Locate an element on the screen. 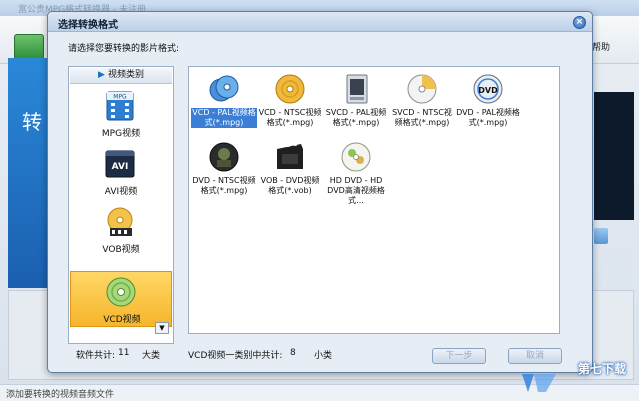  triangle-right-icon: ▶ is located at coordinates (101, 75).